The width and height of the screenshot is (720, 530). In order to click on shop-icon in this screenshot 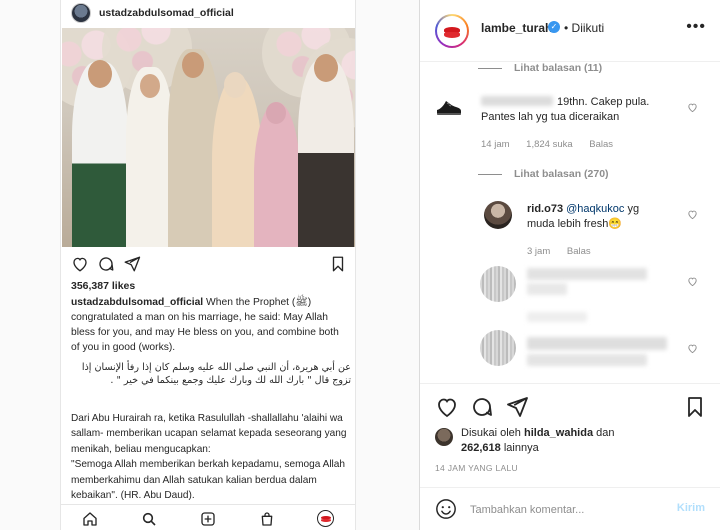, I will do `click(267, 519)`.